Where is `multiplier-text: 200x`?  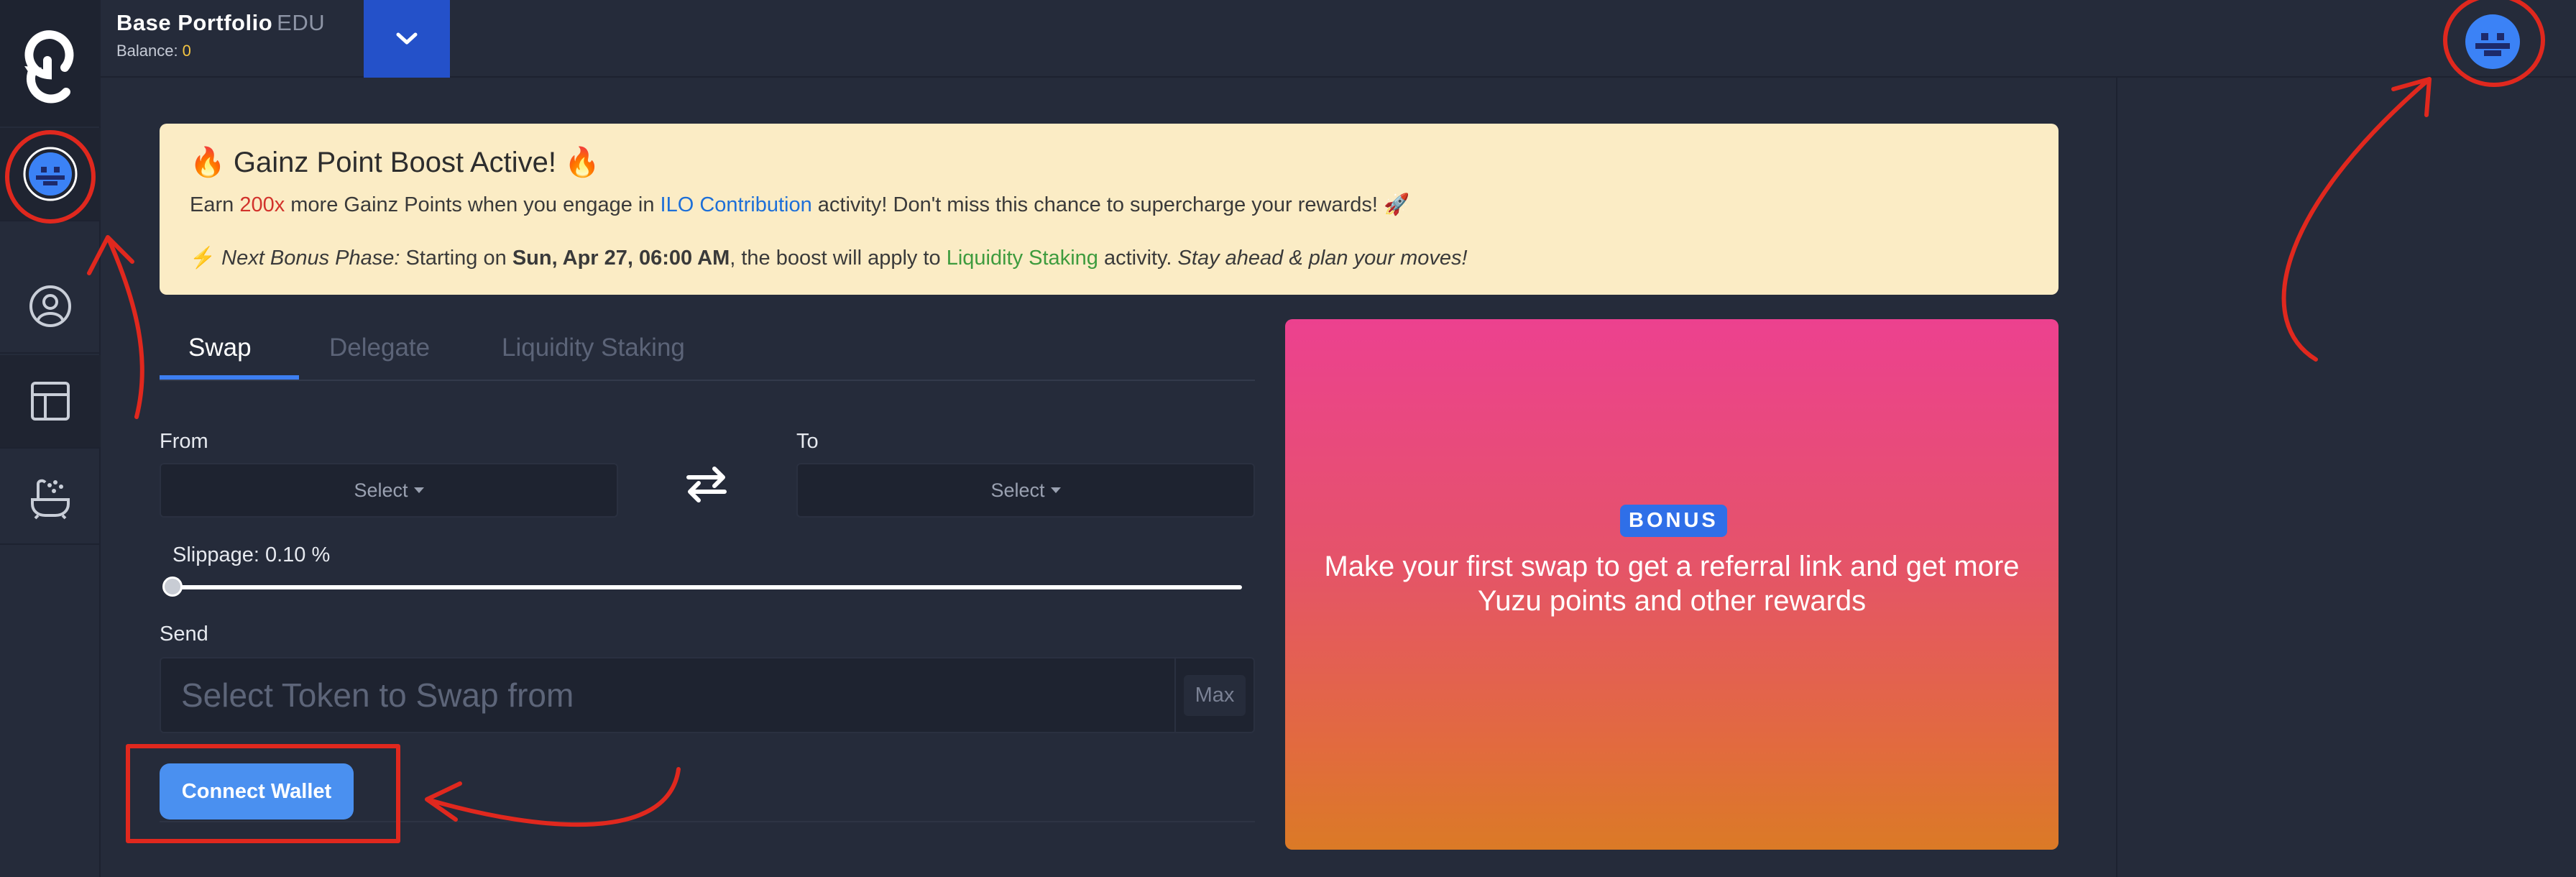
multiplier-text: 200x is located at coordinates (262, 205).